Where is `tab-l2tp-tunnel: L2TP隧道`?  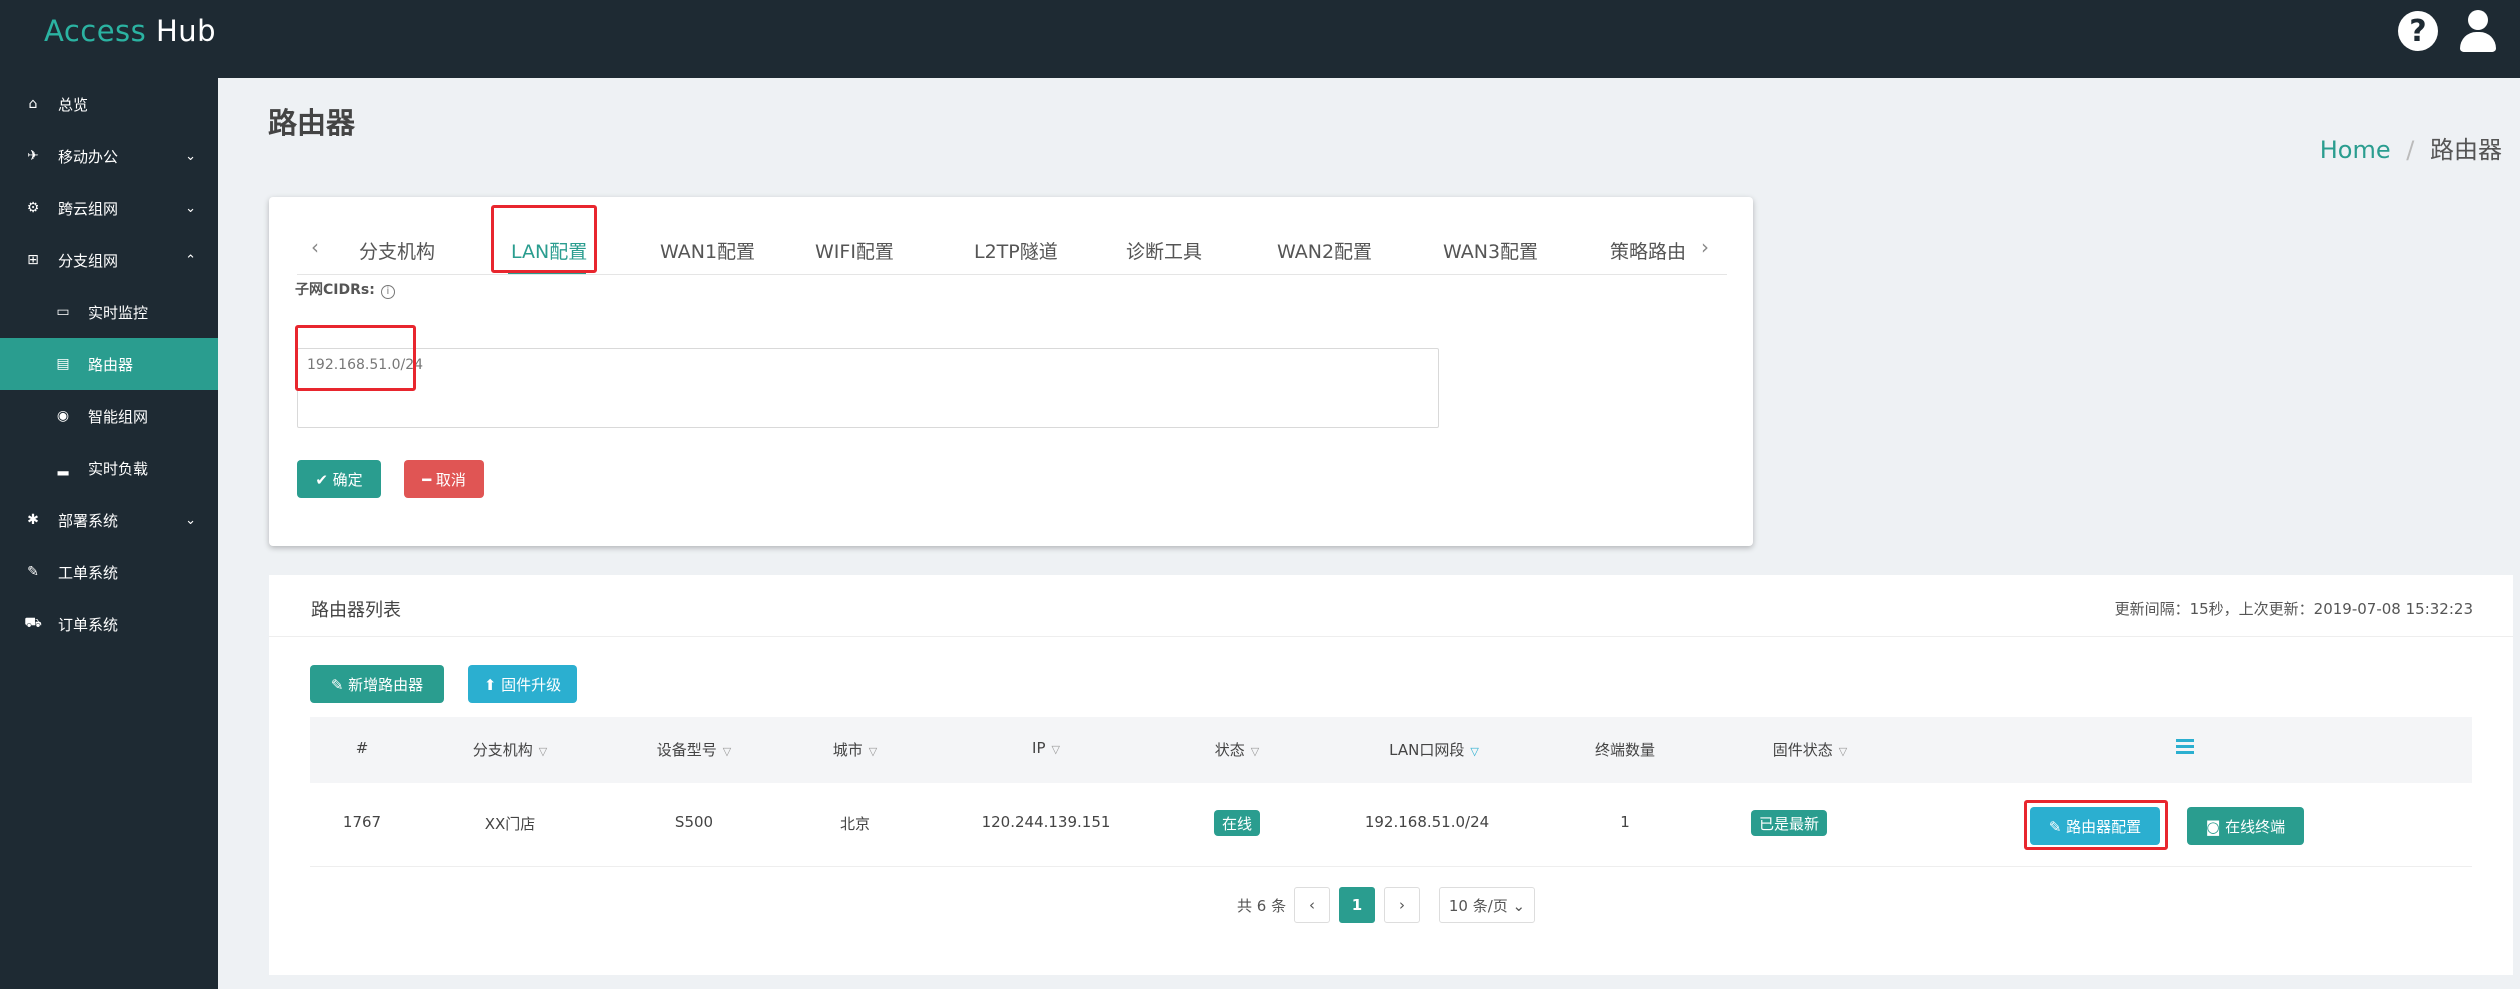
tab-l2tp-tunnel: L2TP隧道 is located at coordinates (1016, 250).